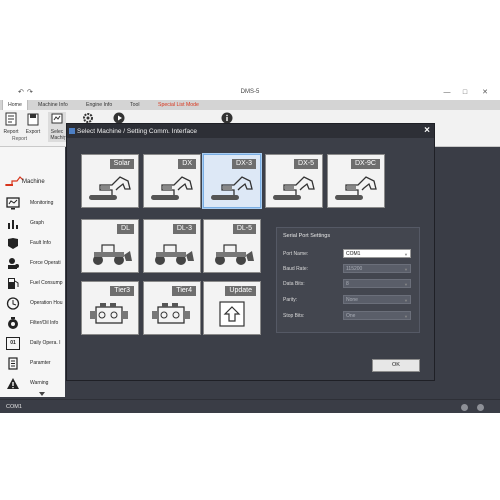 The height and width of the screenshot is (500, 500). What do you see at coordinates (42, 203) in the screenshot?
I see `sidebar-item-label: Monitoring` at bounding box center [42, 203].